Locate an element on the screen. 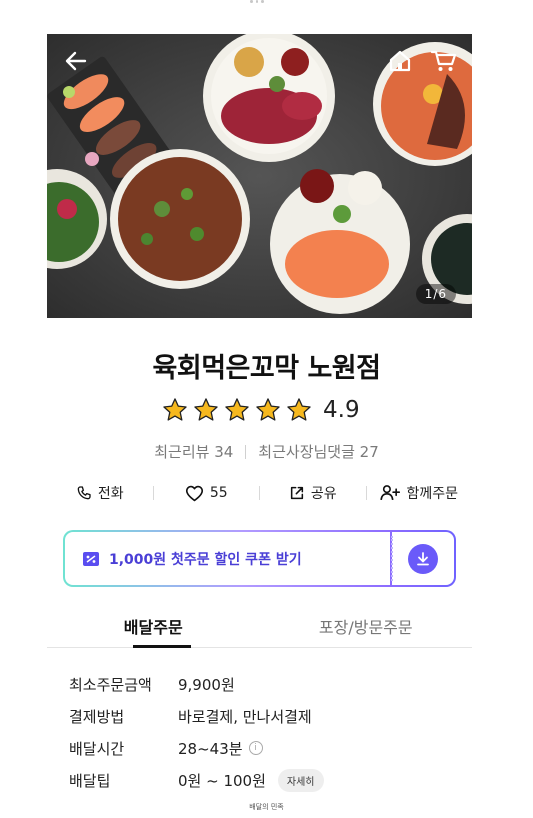  coupon-icon is located at coordinates (91, 558).